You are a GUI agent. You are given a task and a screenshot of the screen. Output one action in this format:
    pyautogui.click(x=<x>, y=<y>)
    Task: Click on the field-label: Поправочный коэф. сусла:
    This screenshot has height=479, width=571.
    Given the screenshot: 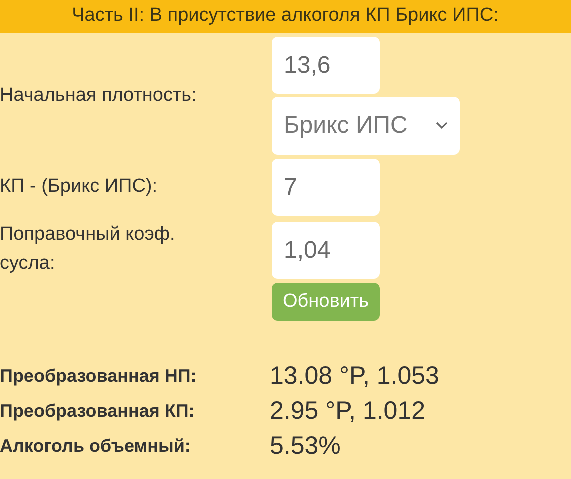 What is the action you would take?
    pyautogui.click(x=88, y=249)
    